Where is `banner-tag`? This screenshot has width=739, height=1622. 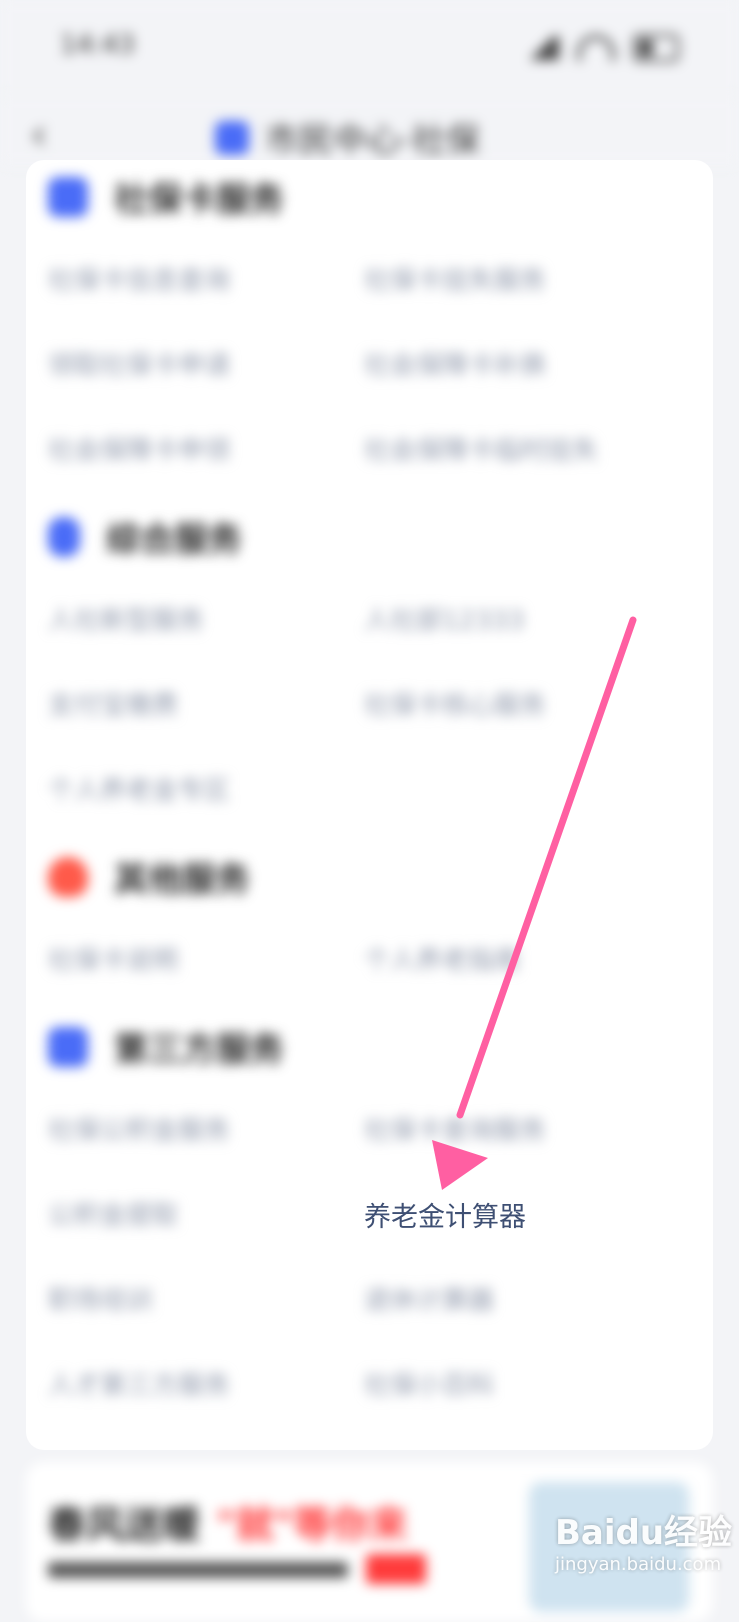 banner-tag is located at coordinates (396, 1569).